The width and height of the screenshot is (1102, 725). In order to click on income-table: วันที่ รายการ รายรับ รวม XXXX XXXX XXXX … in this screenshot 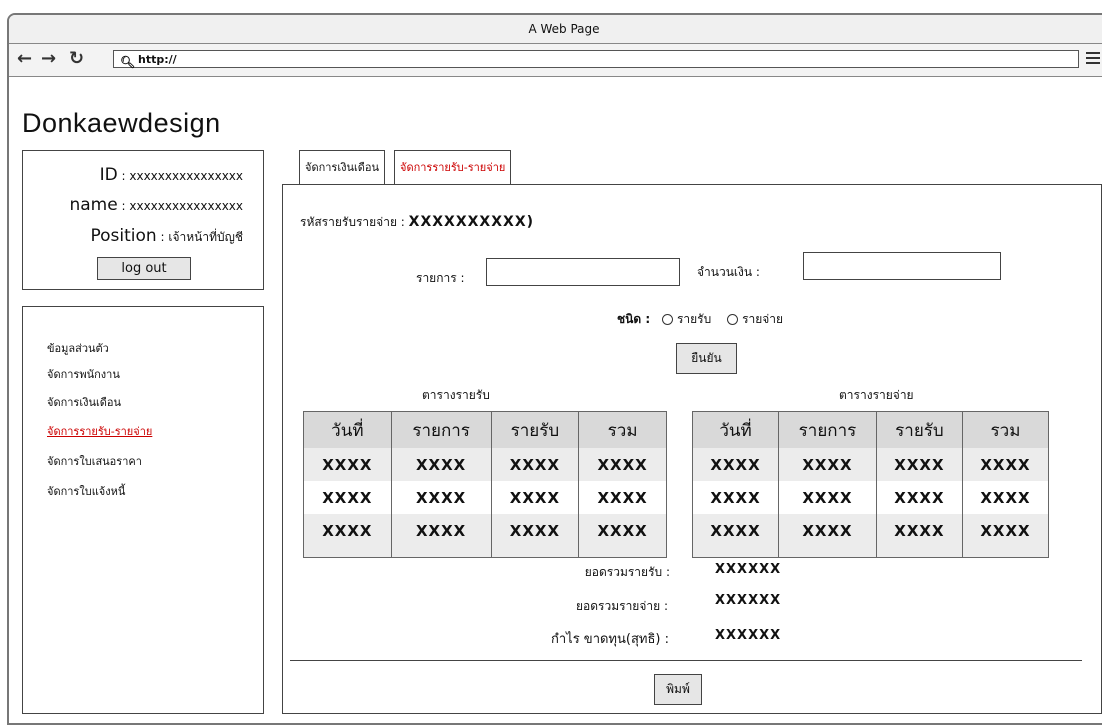, I will do `click(485, 484)`.